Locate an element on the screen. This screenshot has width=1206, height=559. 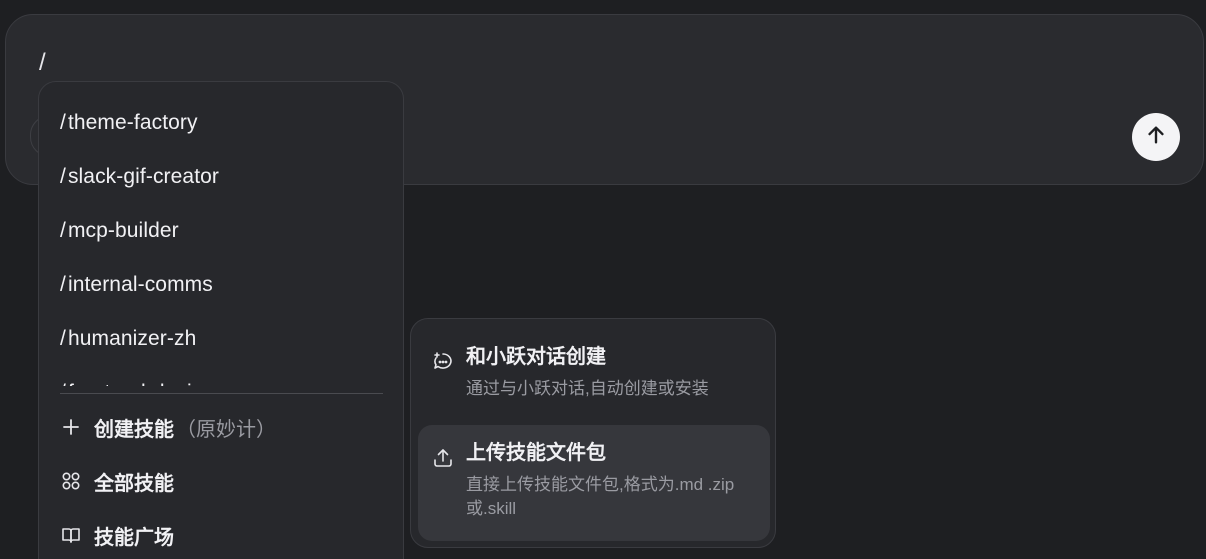
command-name: theme-factory is located at coordinates (132, 122).